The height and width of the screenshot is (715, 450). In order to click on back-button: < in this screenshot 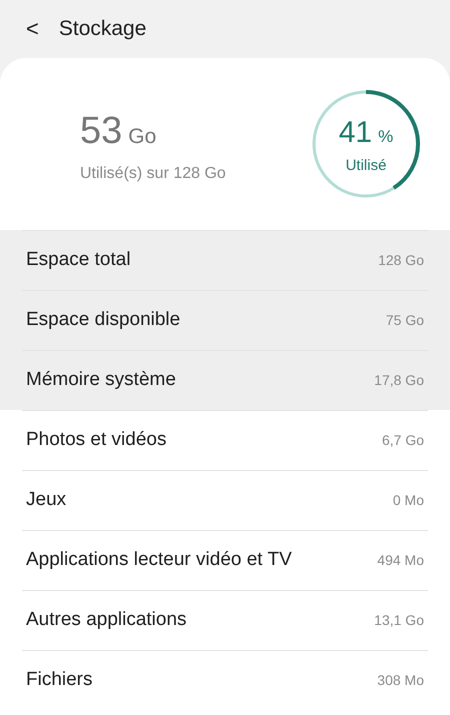, I will do `click(32, 29)`.